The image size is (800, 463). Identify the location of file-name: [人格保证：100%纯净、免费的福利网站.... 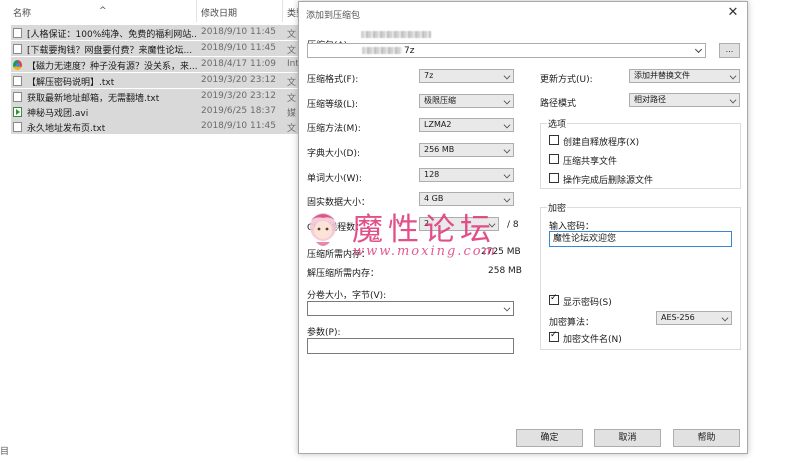
(112, 35).